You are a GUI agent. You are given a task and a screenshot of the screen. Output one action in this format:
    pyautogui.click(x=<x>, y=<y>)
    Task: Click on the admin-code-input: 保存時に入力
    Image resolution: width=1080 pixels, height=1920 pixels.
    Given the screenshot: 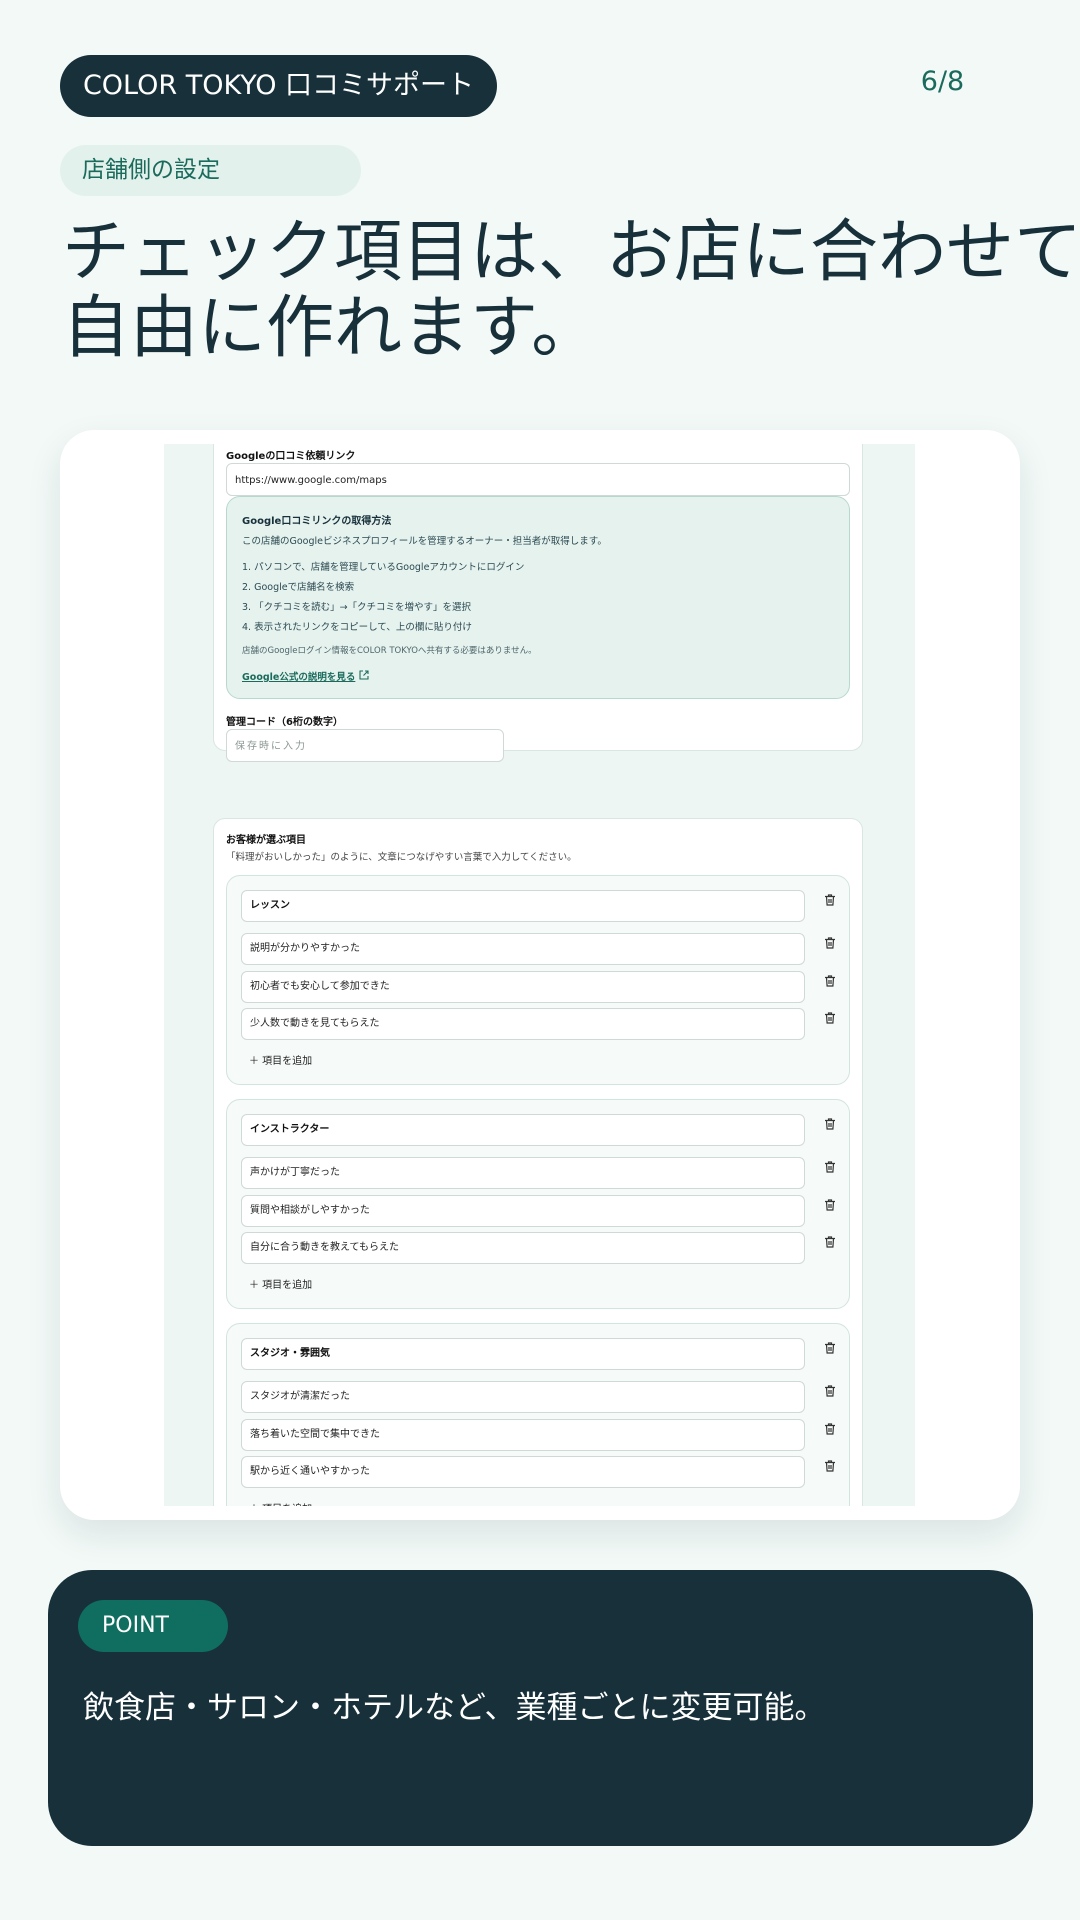 What is the action you would take?
    pyautogui.click(x=365, y=745)
    